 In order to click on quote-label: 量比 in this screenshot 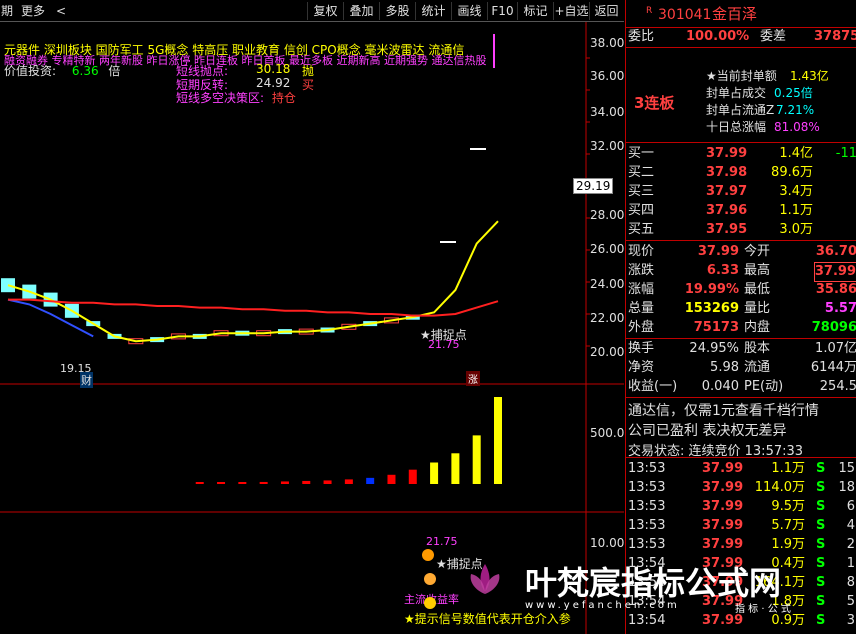, I will do `click(757, 308)`.